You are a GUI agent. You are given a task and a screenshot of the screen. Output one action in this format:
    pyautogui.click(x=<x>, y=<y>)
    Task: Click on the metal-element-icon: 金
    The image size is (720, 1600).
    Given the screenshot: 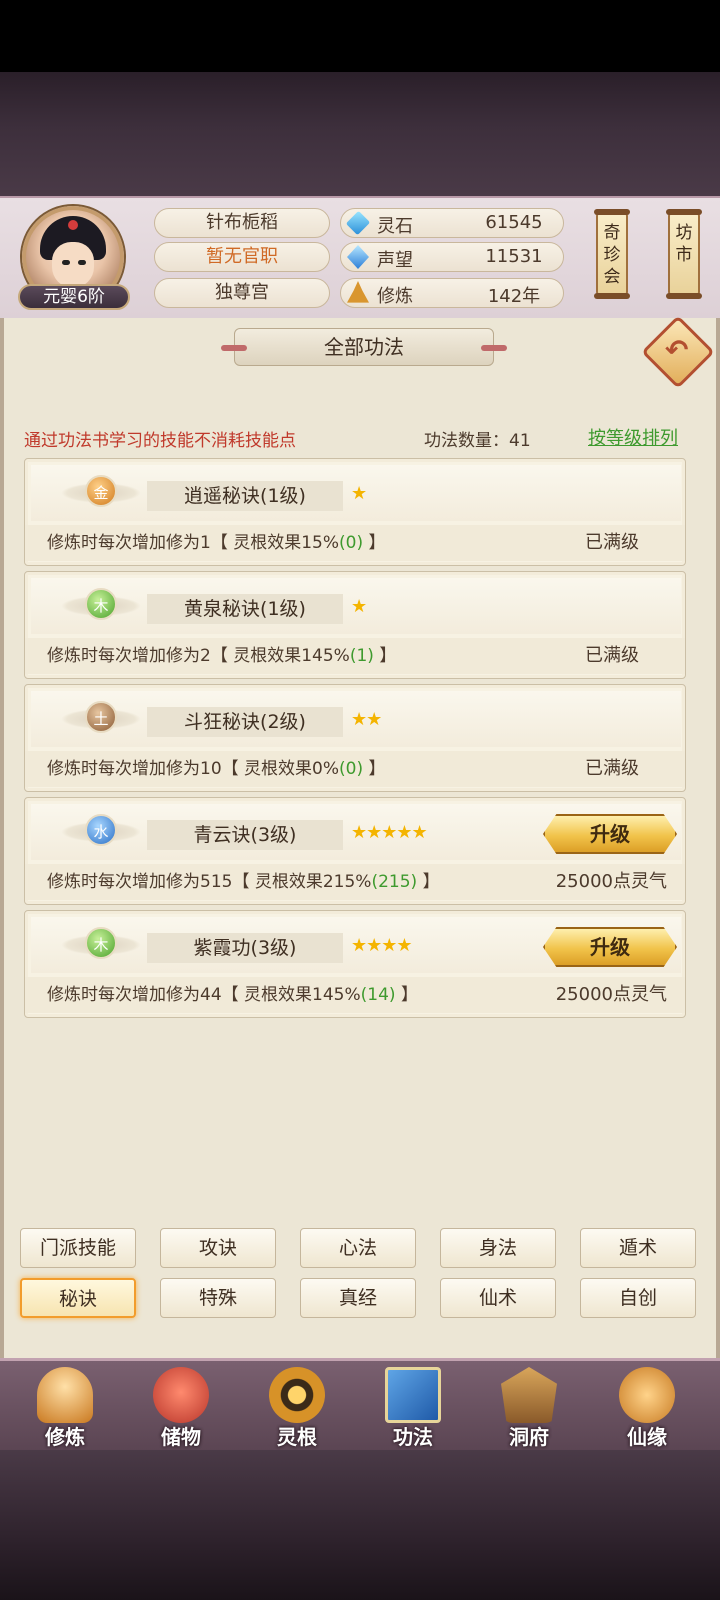 What is the action you would take?
    pyautogui.click(x=101, y=491)
    